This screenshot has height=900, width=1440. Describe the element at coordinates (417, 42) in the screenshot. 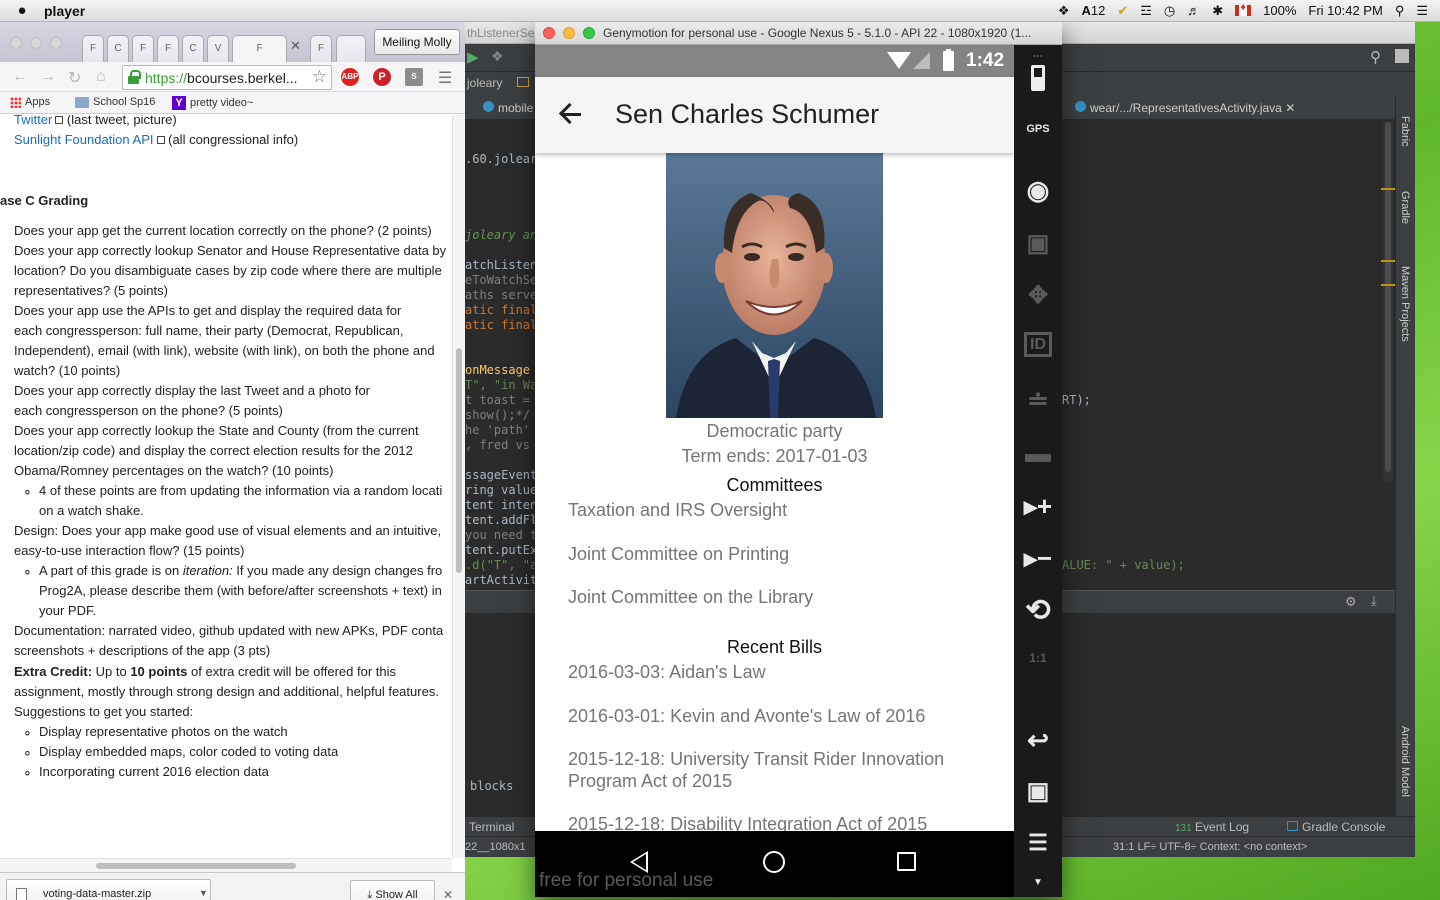

I see `profile-button: Meiling Molly` at that location.